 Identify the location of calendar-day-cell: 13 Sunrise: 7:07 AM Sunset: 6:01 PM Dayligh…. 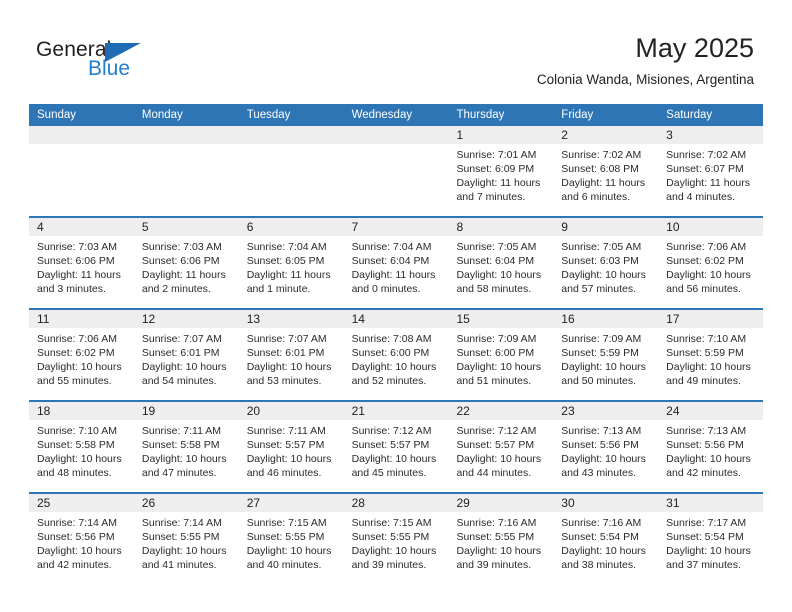
(291, 355).